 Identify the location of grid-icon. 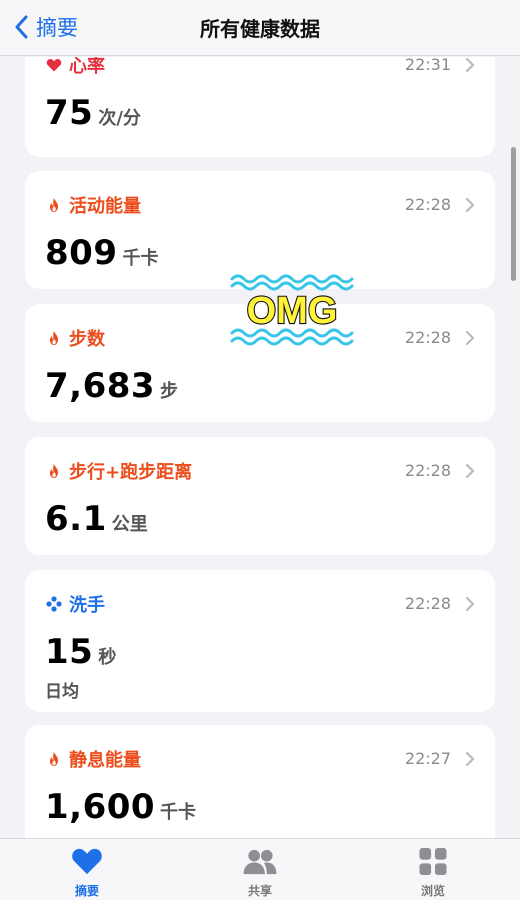
(433, 861).